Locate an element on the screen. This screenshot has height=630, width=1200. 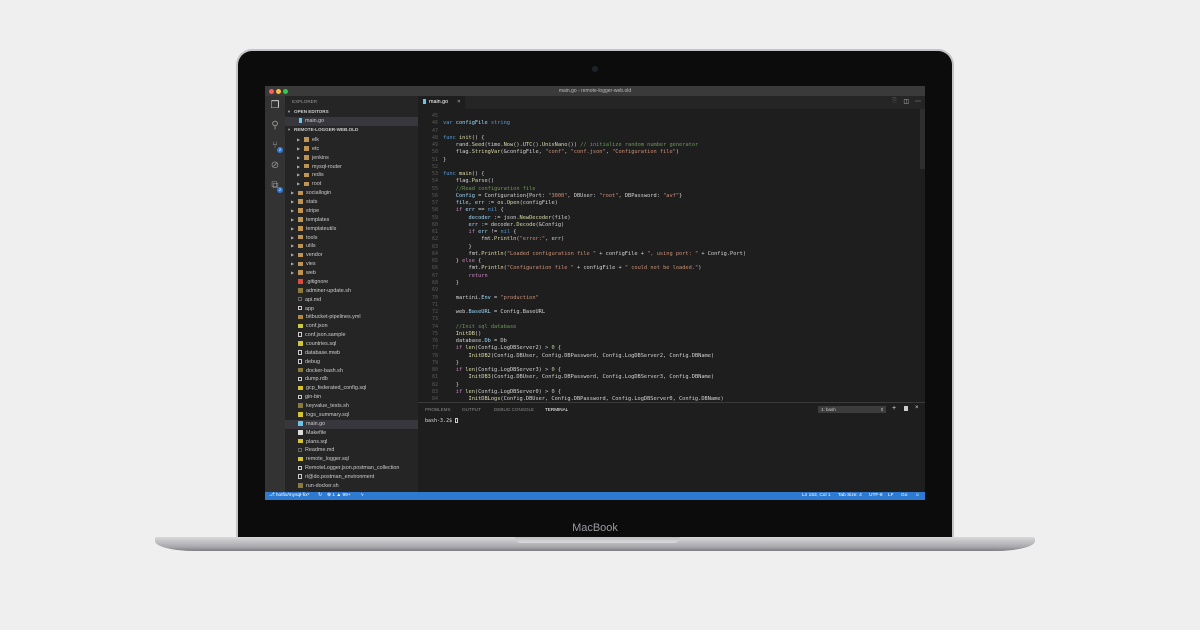
language-mode: Go is located at coordinates (904, 496).